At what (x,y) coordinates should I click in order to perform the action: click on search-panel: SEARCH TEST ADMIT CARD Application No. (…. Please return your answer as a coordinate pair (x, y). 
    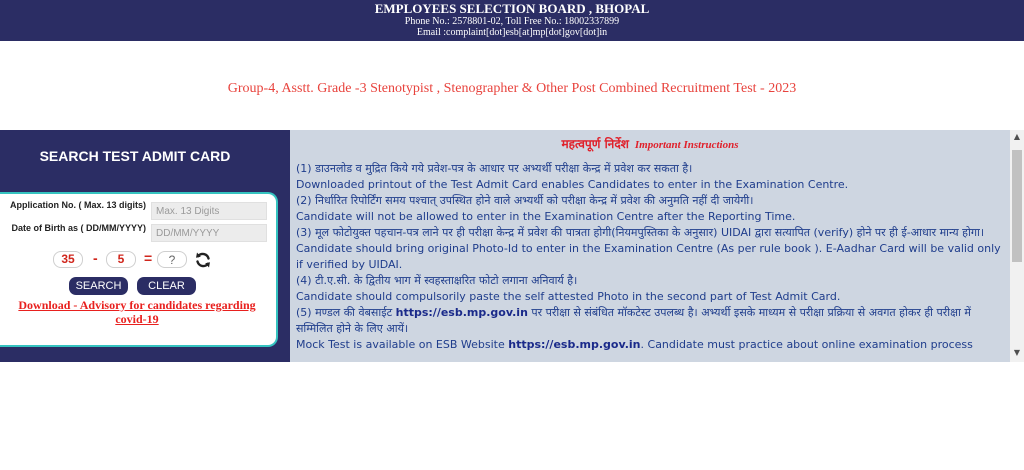
    Looking at the image, I should click on (145, 246).